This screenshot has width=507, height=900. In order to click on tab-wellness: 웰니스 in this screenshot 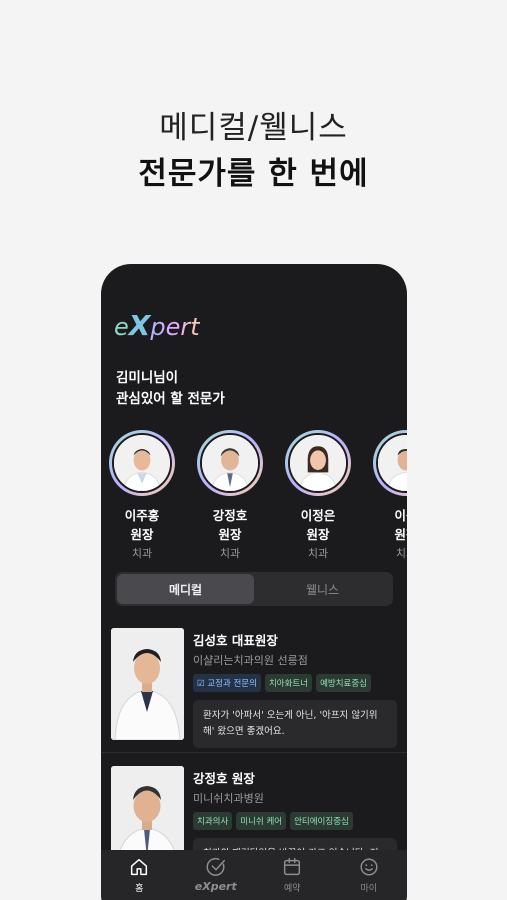, I will do `click(322, 589)`.